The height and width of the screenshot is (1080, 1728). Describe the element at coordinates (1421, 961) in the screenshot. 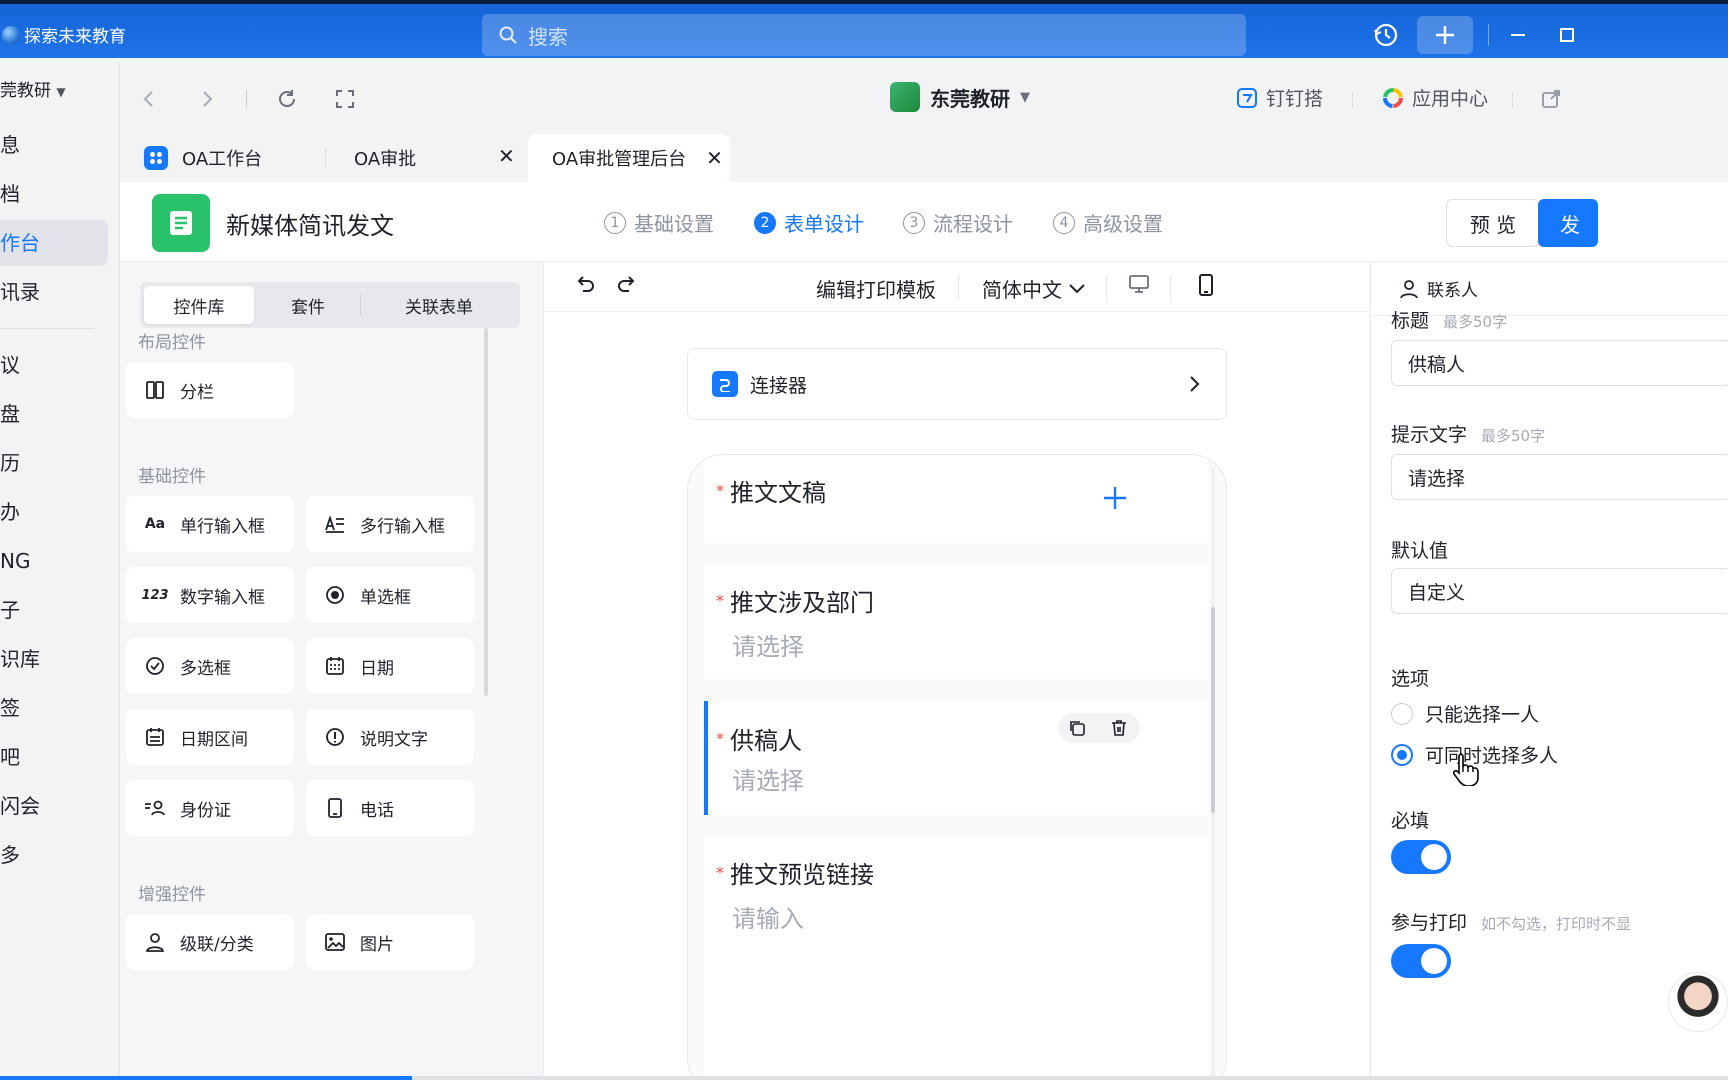

I see `print-toggle` at that location.